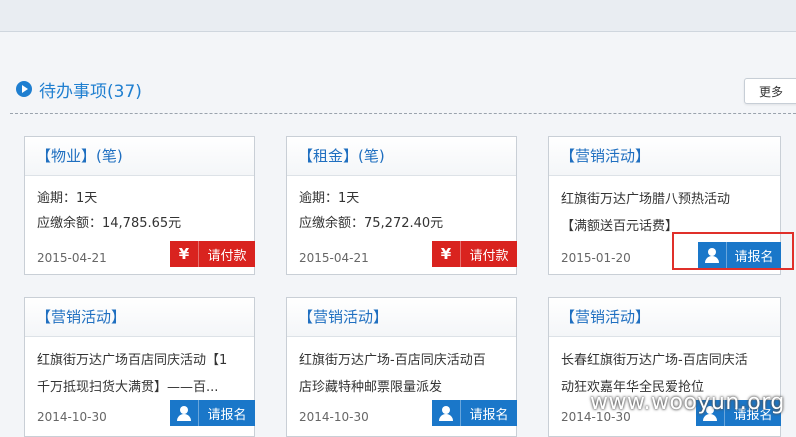  Describe the element at coordinates (596, 258) in the screenshot. I see `card-date: 2015-01-20` at that location.